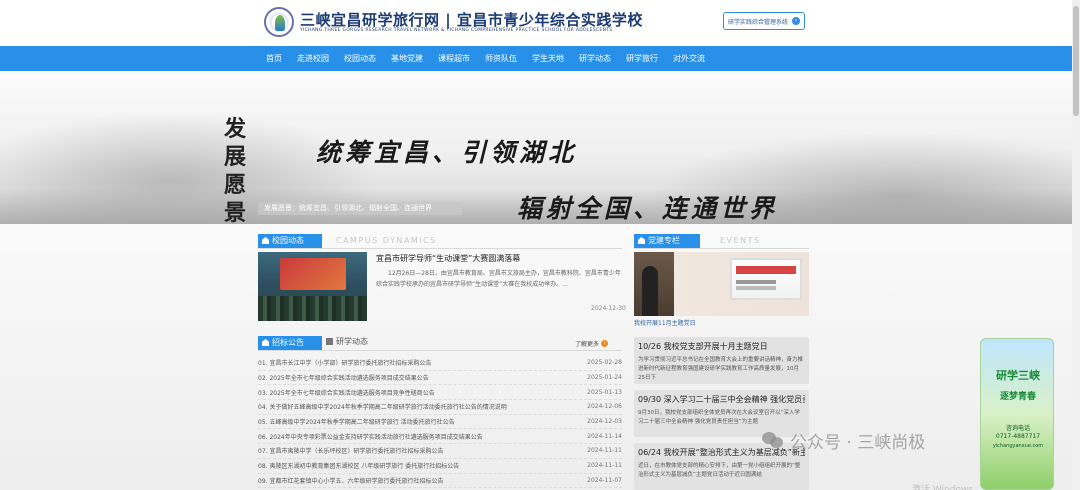  Describe the element at coordinates (290, 343) in the screenshot. I see `tab-tender-notices: 招标公告` at that location.